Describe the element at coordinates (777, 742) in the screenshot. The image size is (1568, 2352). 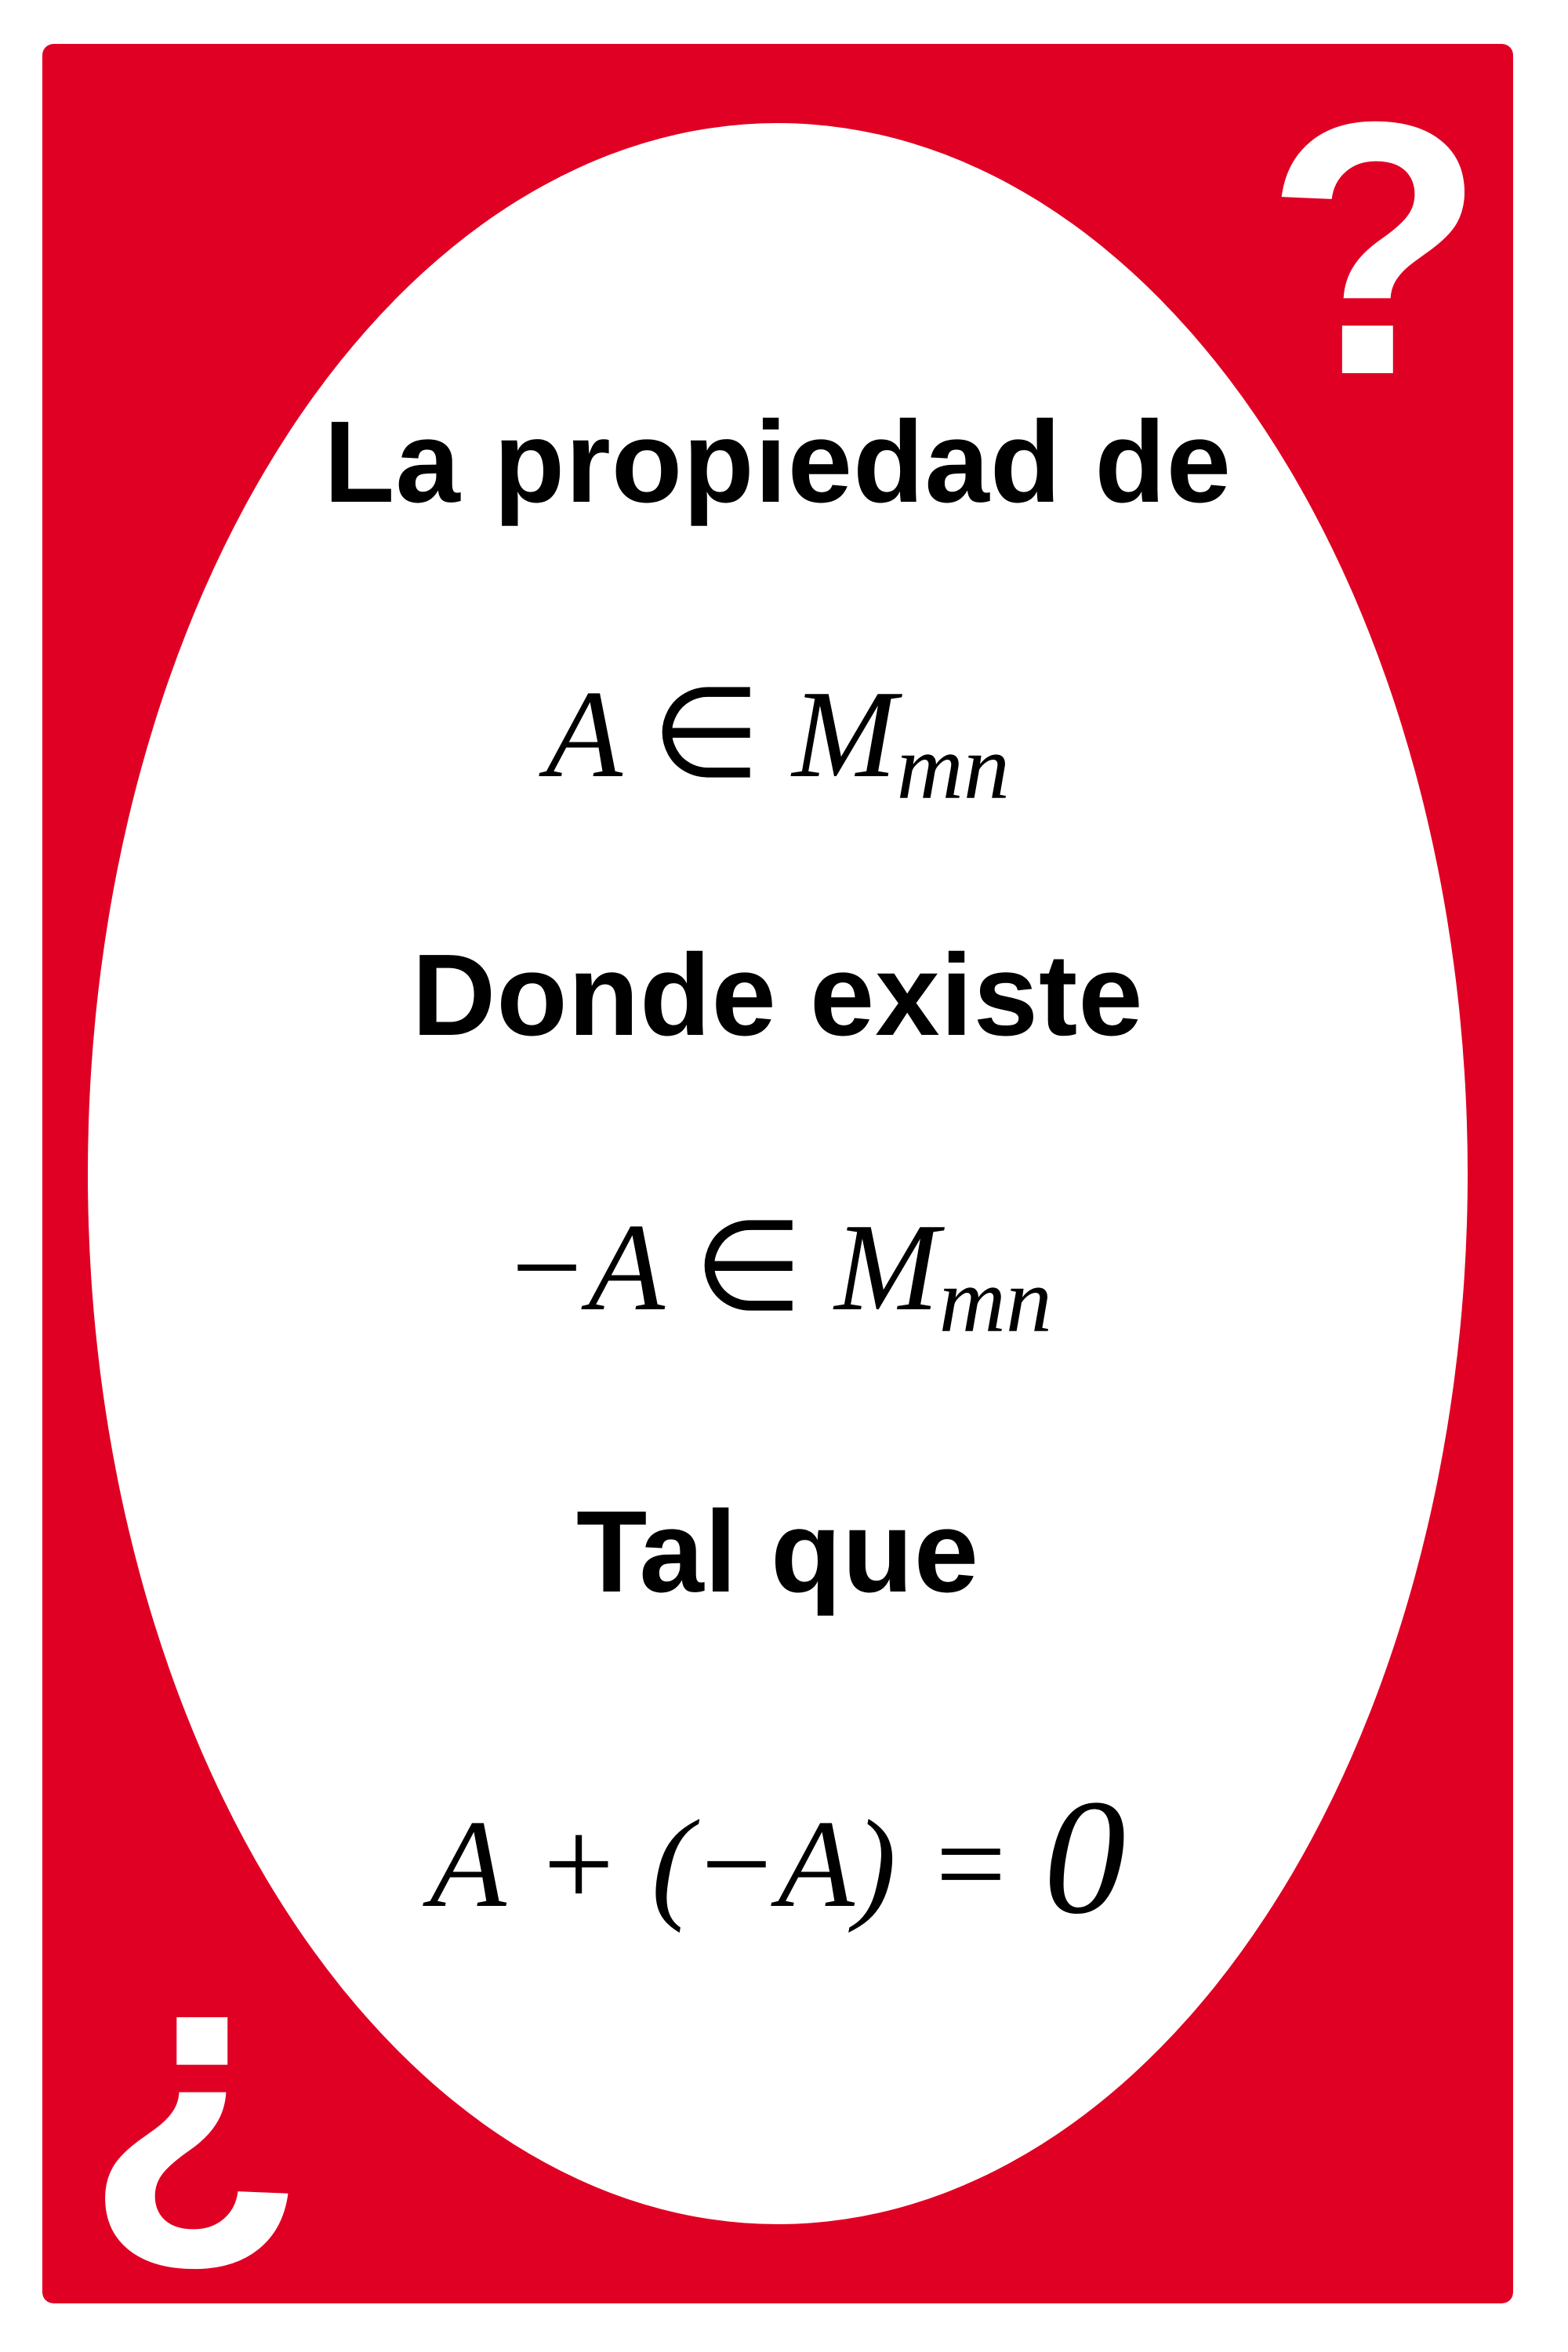
I see `formula-a-in-mmn: A ∈ Mmn` at that location.